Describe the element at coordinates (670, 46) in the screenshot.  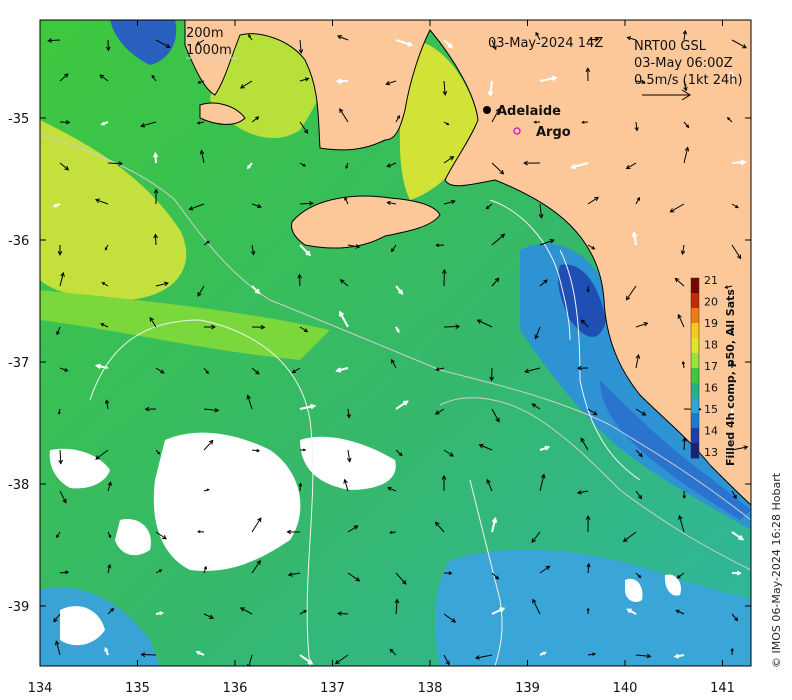
I see `product-label: NRT00 GSL` at that location.